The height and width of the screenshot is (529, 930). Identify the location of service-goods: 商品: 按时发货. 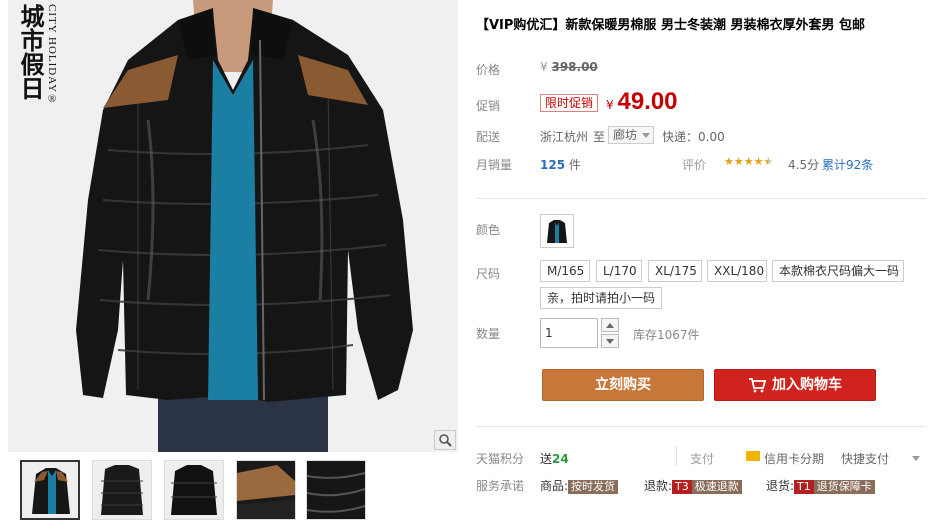
(579, 485).